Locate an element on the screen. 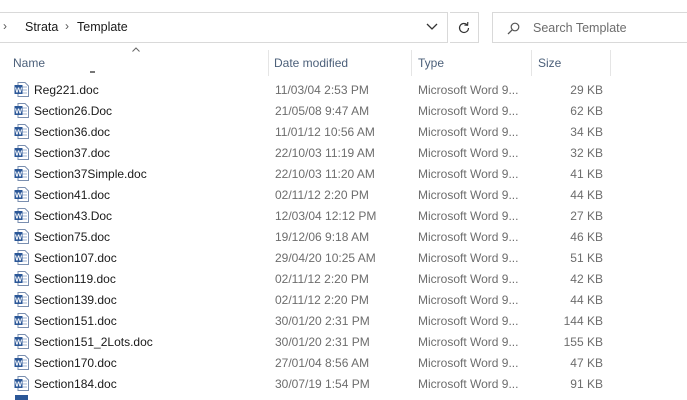  file-name: Section170.doc is located at coordinates (75, 363).